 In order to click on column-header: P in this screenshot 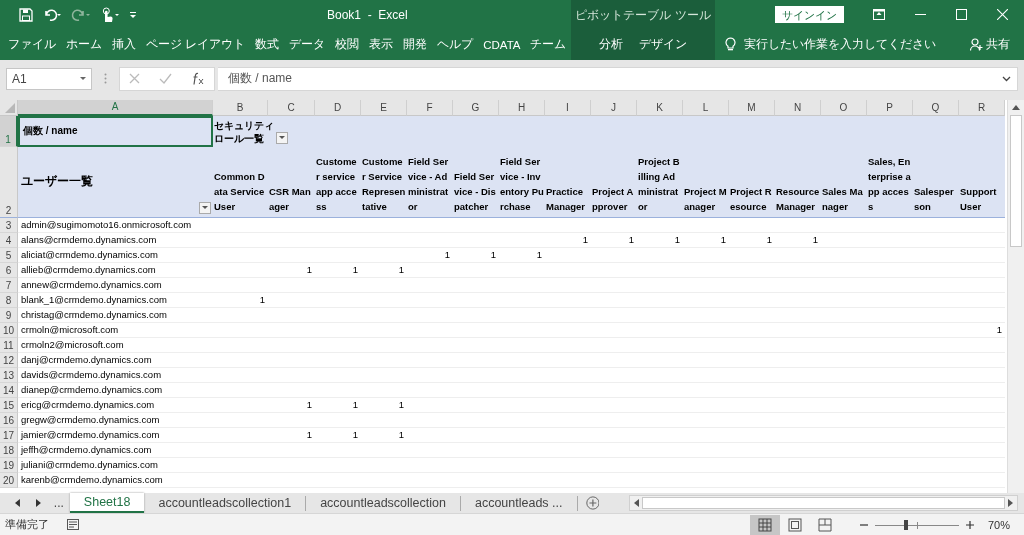, I will do `click(890, 107)`.